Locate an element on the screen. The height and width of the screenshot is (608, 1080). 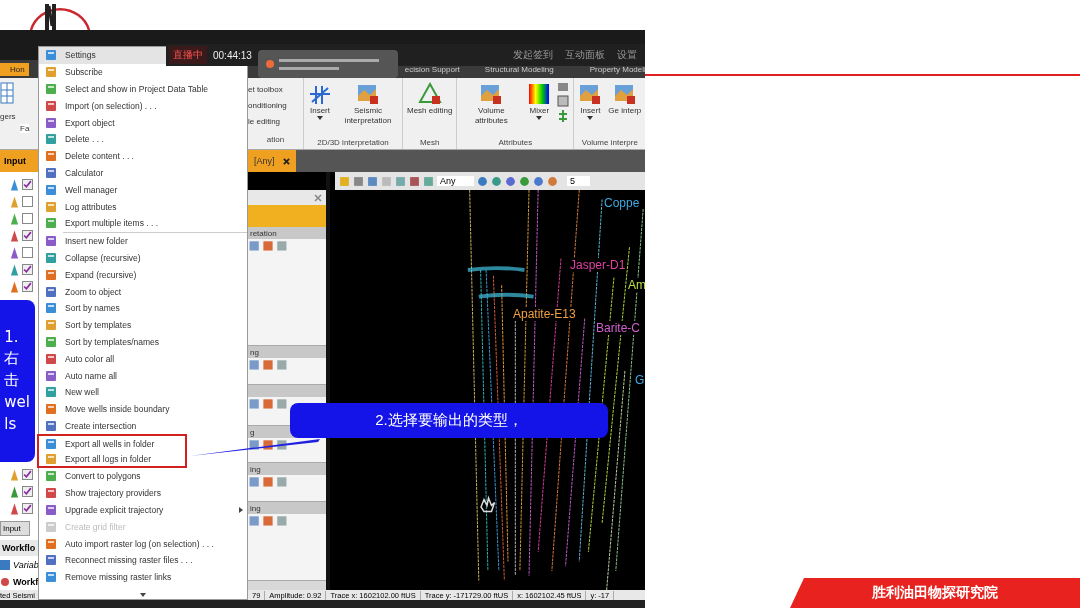
menu-item: Delete content . . . is located at coordinates (143, 156).